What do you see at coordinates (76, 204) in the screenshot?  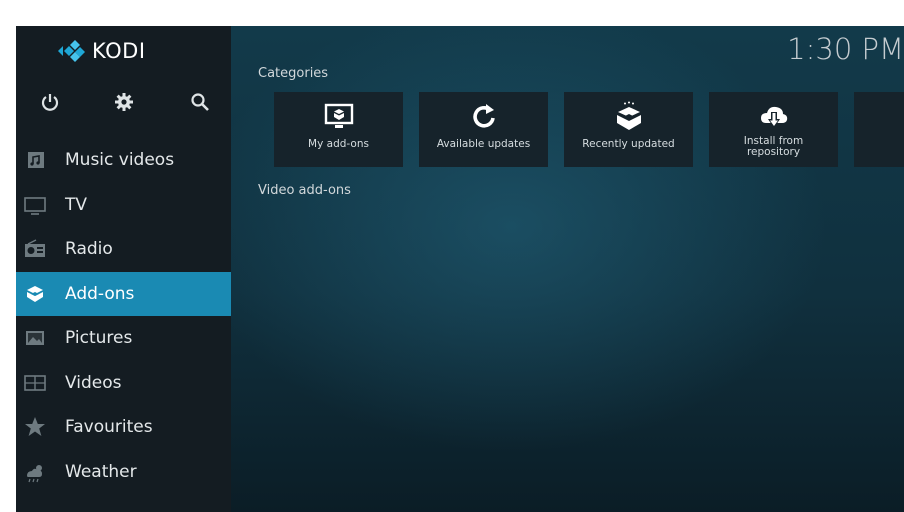 I see `menu-item-label: TV` at bounding box center [76, 204].